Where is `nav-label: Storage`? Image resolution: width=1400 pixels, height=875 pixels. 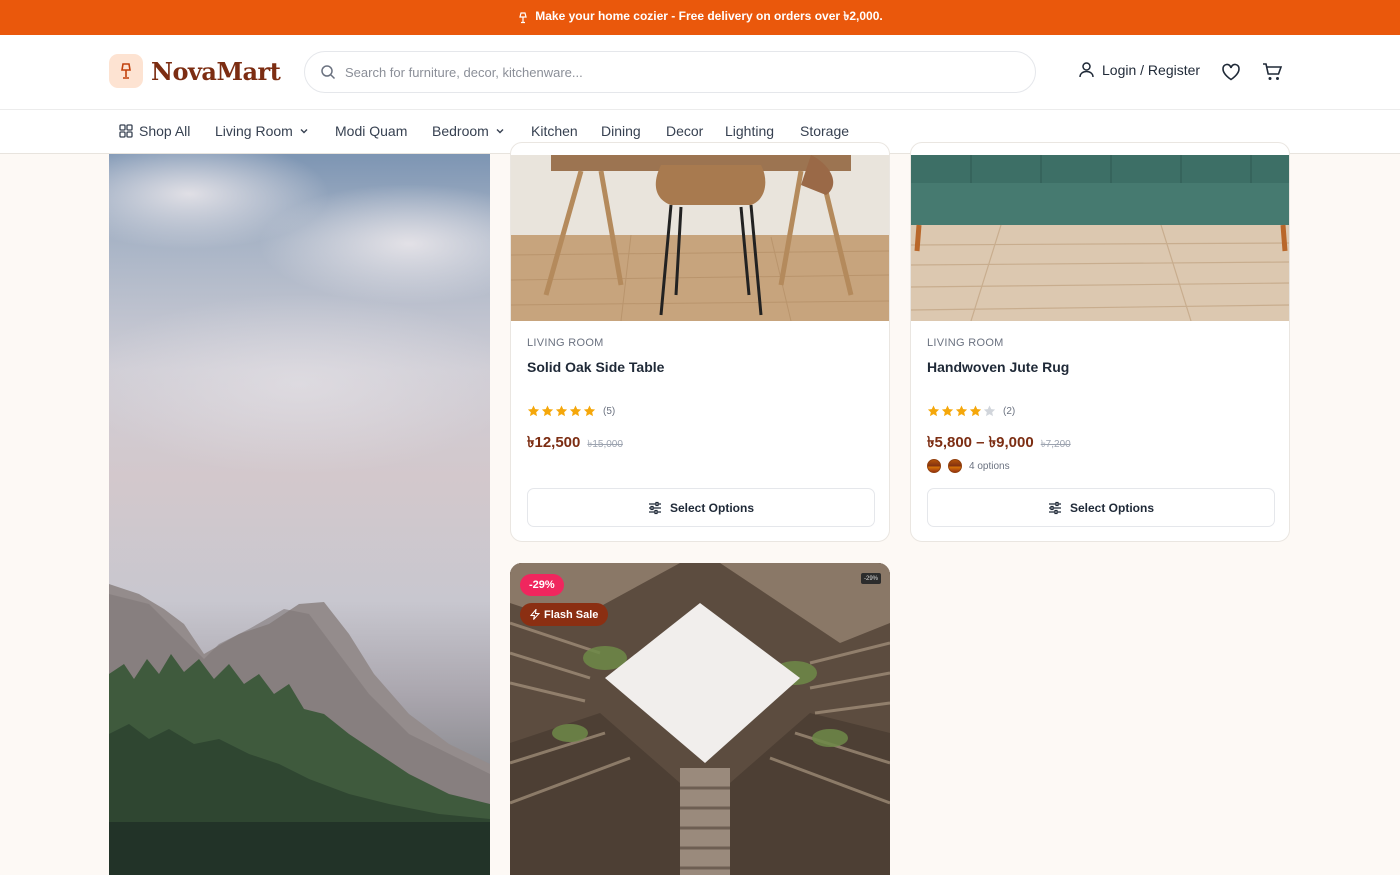
nav-label: Storage is located at coordinates (825, 131).